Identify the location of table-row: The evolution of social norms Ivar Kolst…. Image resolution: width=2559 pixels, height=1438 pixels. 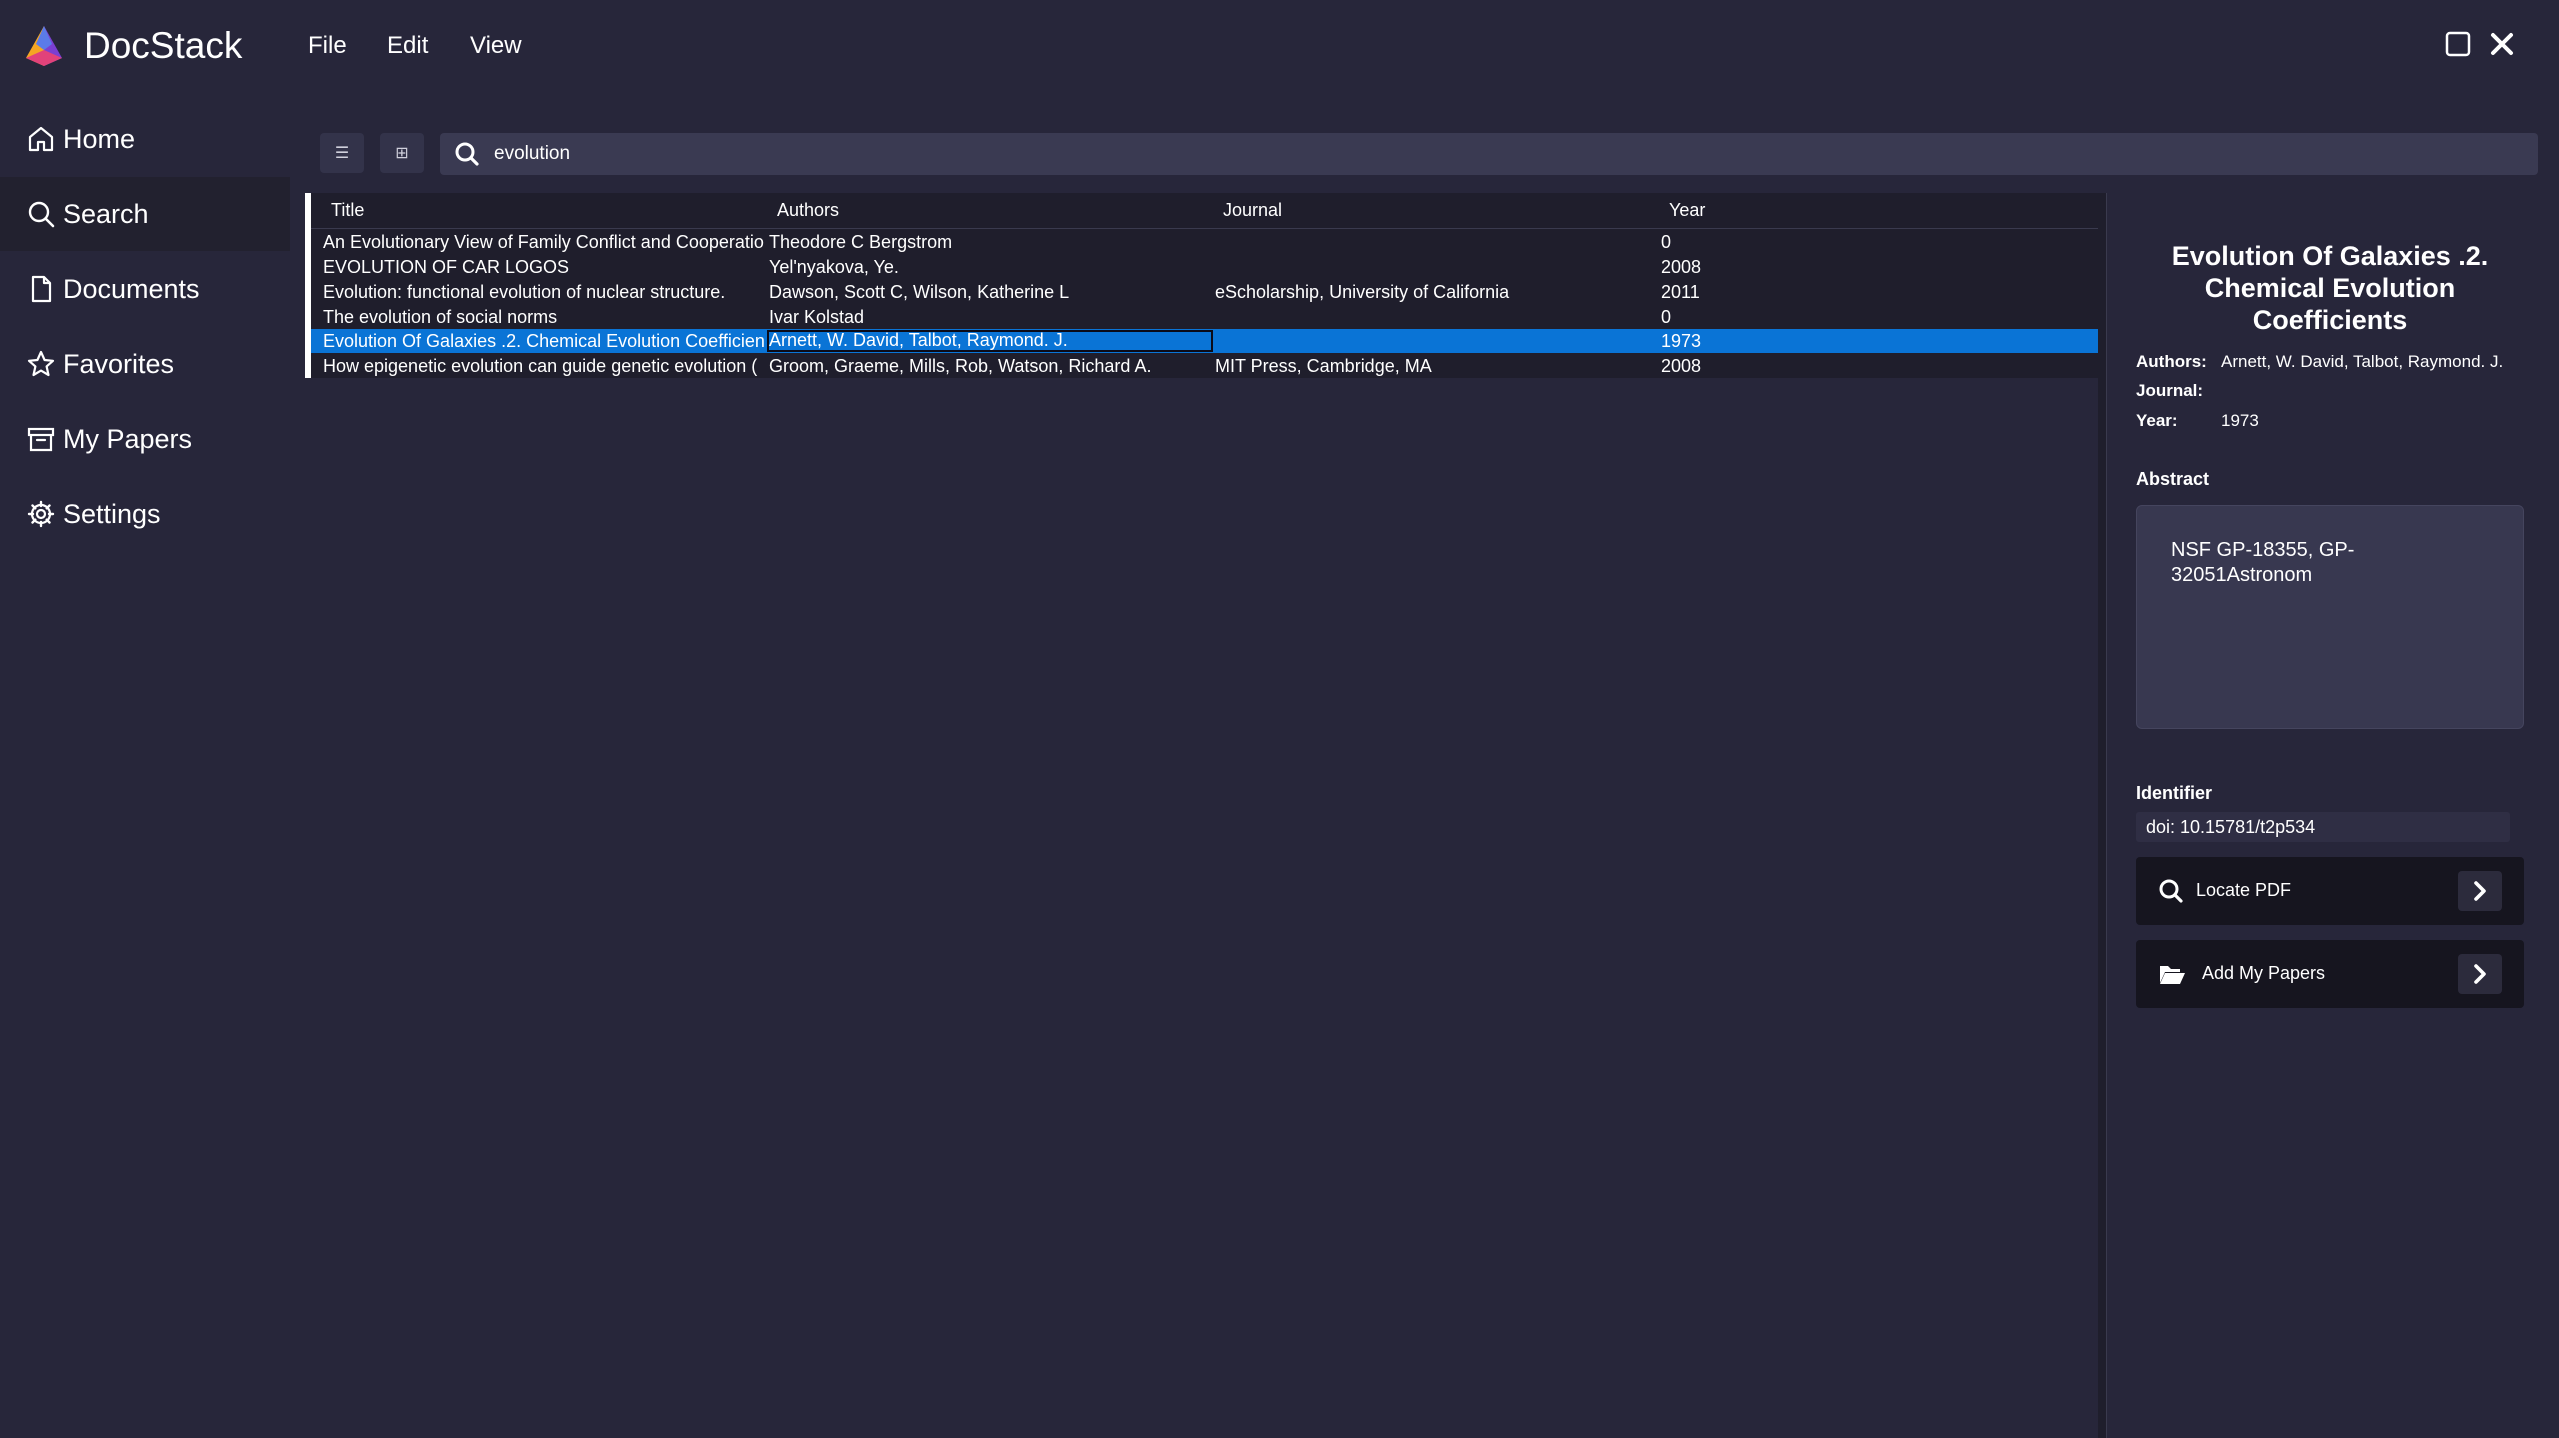
(1207, 317).